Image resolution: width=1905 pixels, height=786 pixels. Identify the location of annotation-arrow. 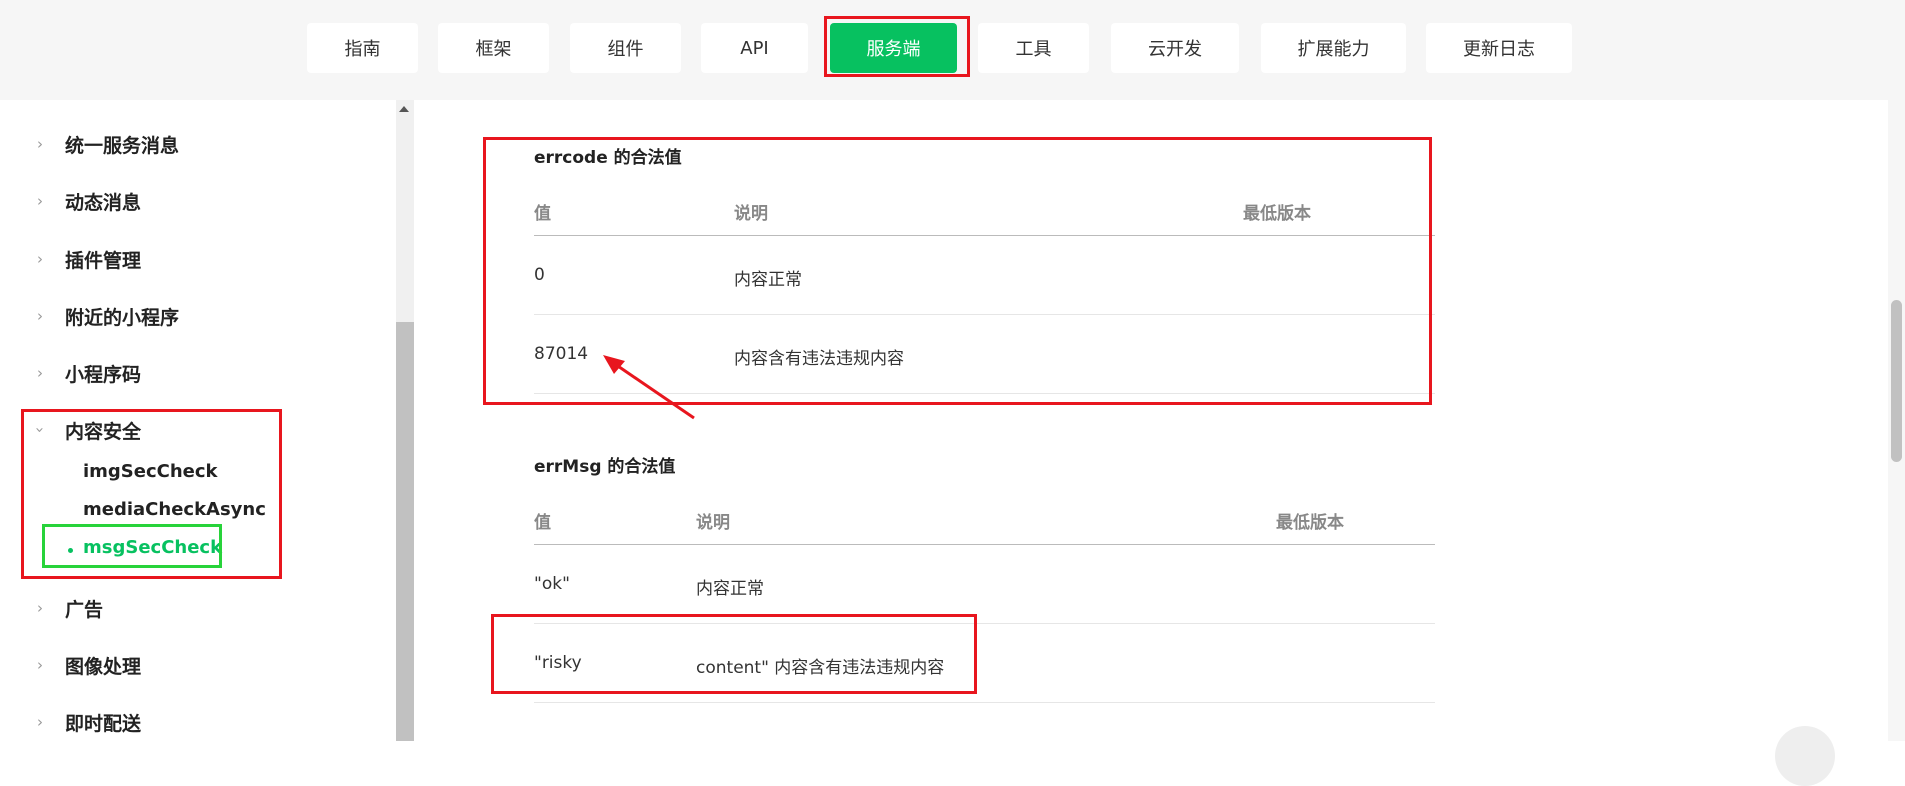
(649, 387).